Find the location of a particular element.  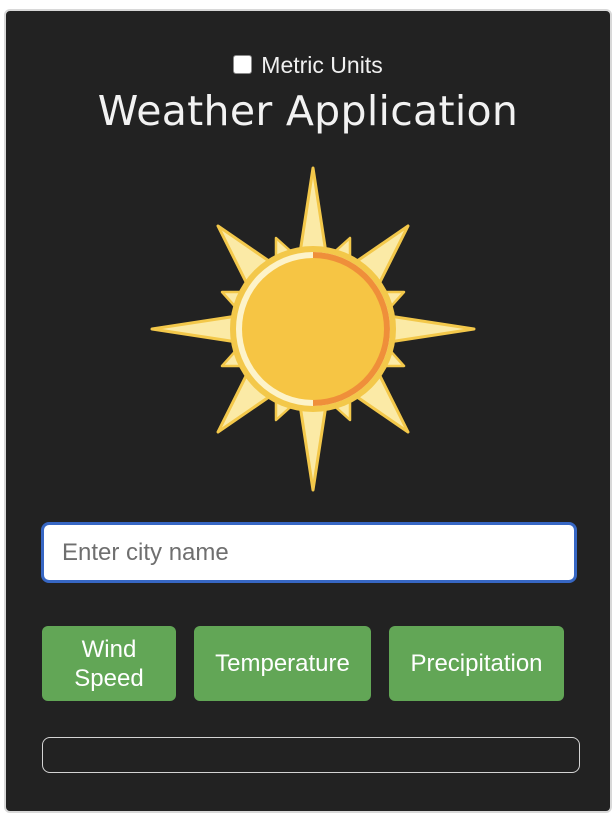

temperature-label: Temperature is located at coordinates (282, 663).